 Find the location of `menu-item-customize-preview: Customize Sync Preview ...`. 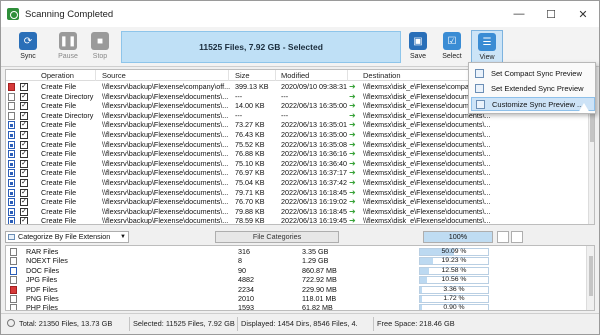

menu-item-customize-preview: Customize Sync Preview ... is located at coordinates (533, 104).